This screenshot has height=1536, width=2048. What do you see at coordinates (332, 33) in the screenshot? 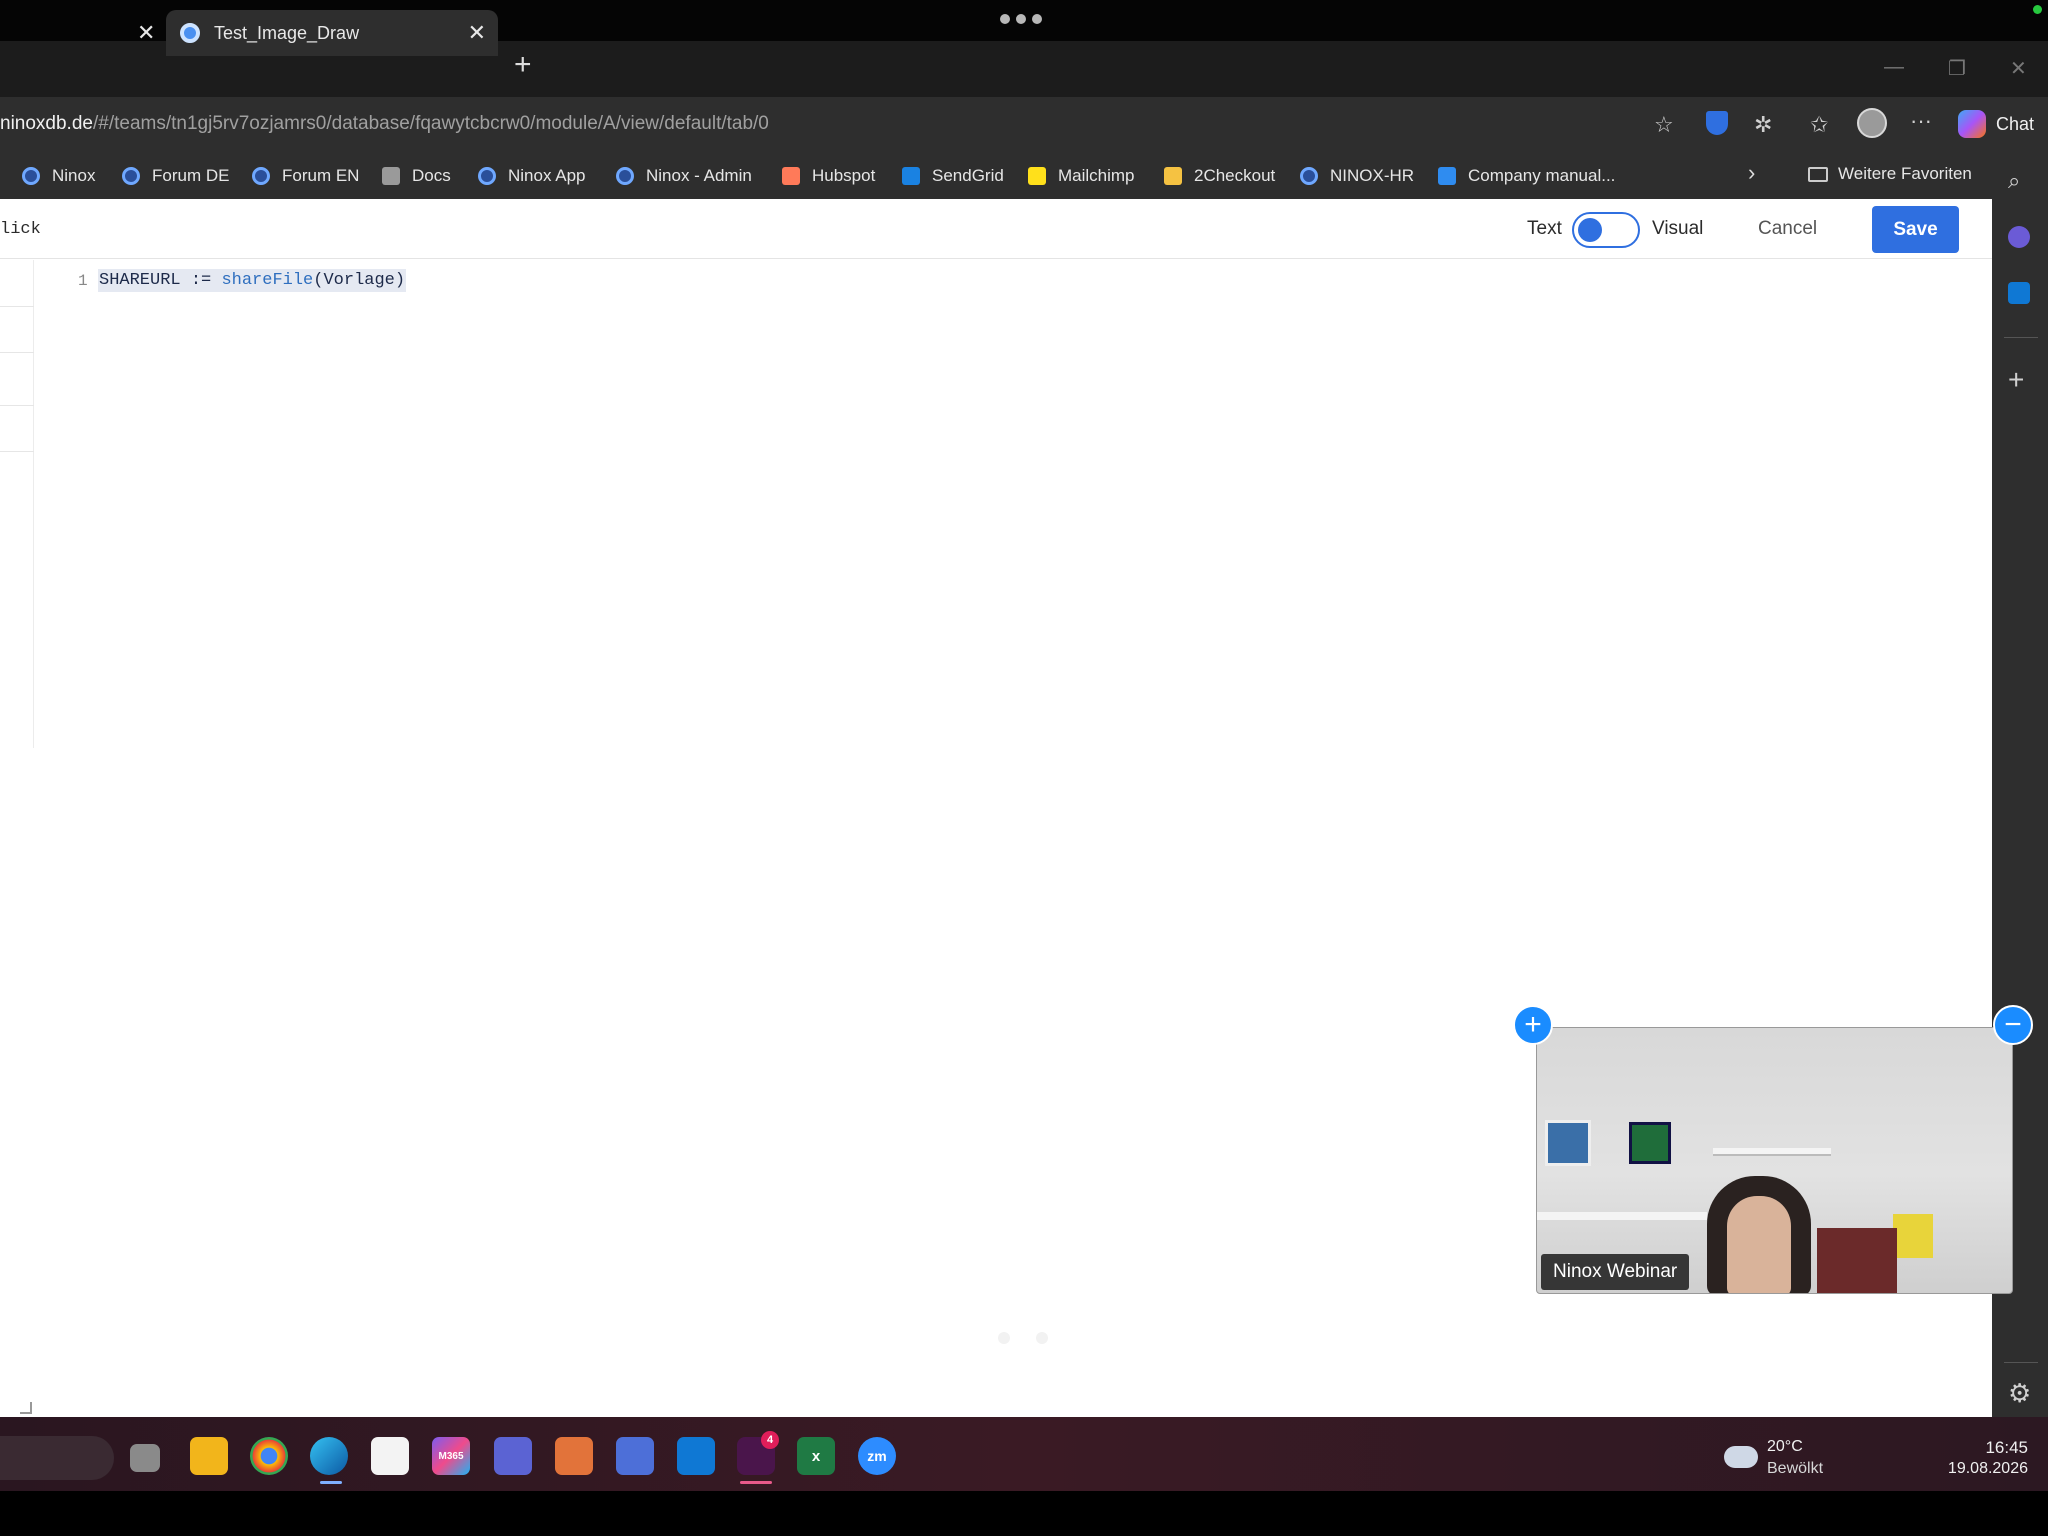
I see `tab-active: Test_Image_Draw ✕` at bounding box center [332, 33].